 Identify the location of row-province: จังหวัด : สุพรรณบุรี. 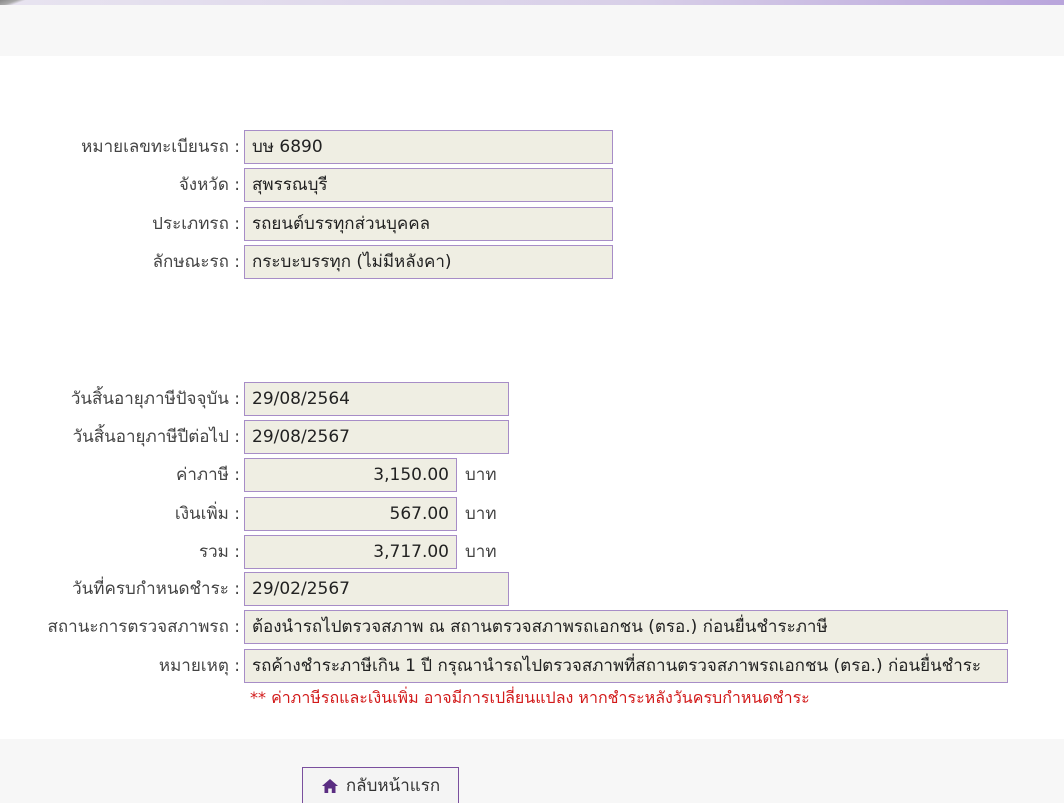
(307, 185).